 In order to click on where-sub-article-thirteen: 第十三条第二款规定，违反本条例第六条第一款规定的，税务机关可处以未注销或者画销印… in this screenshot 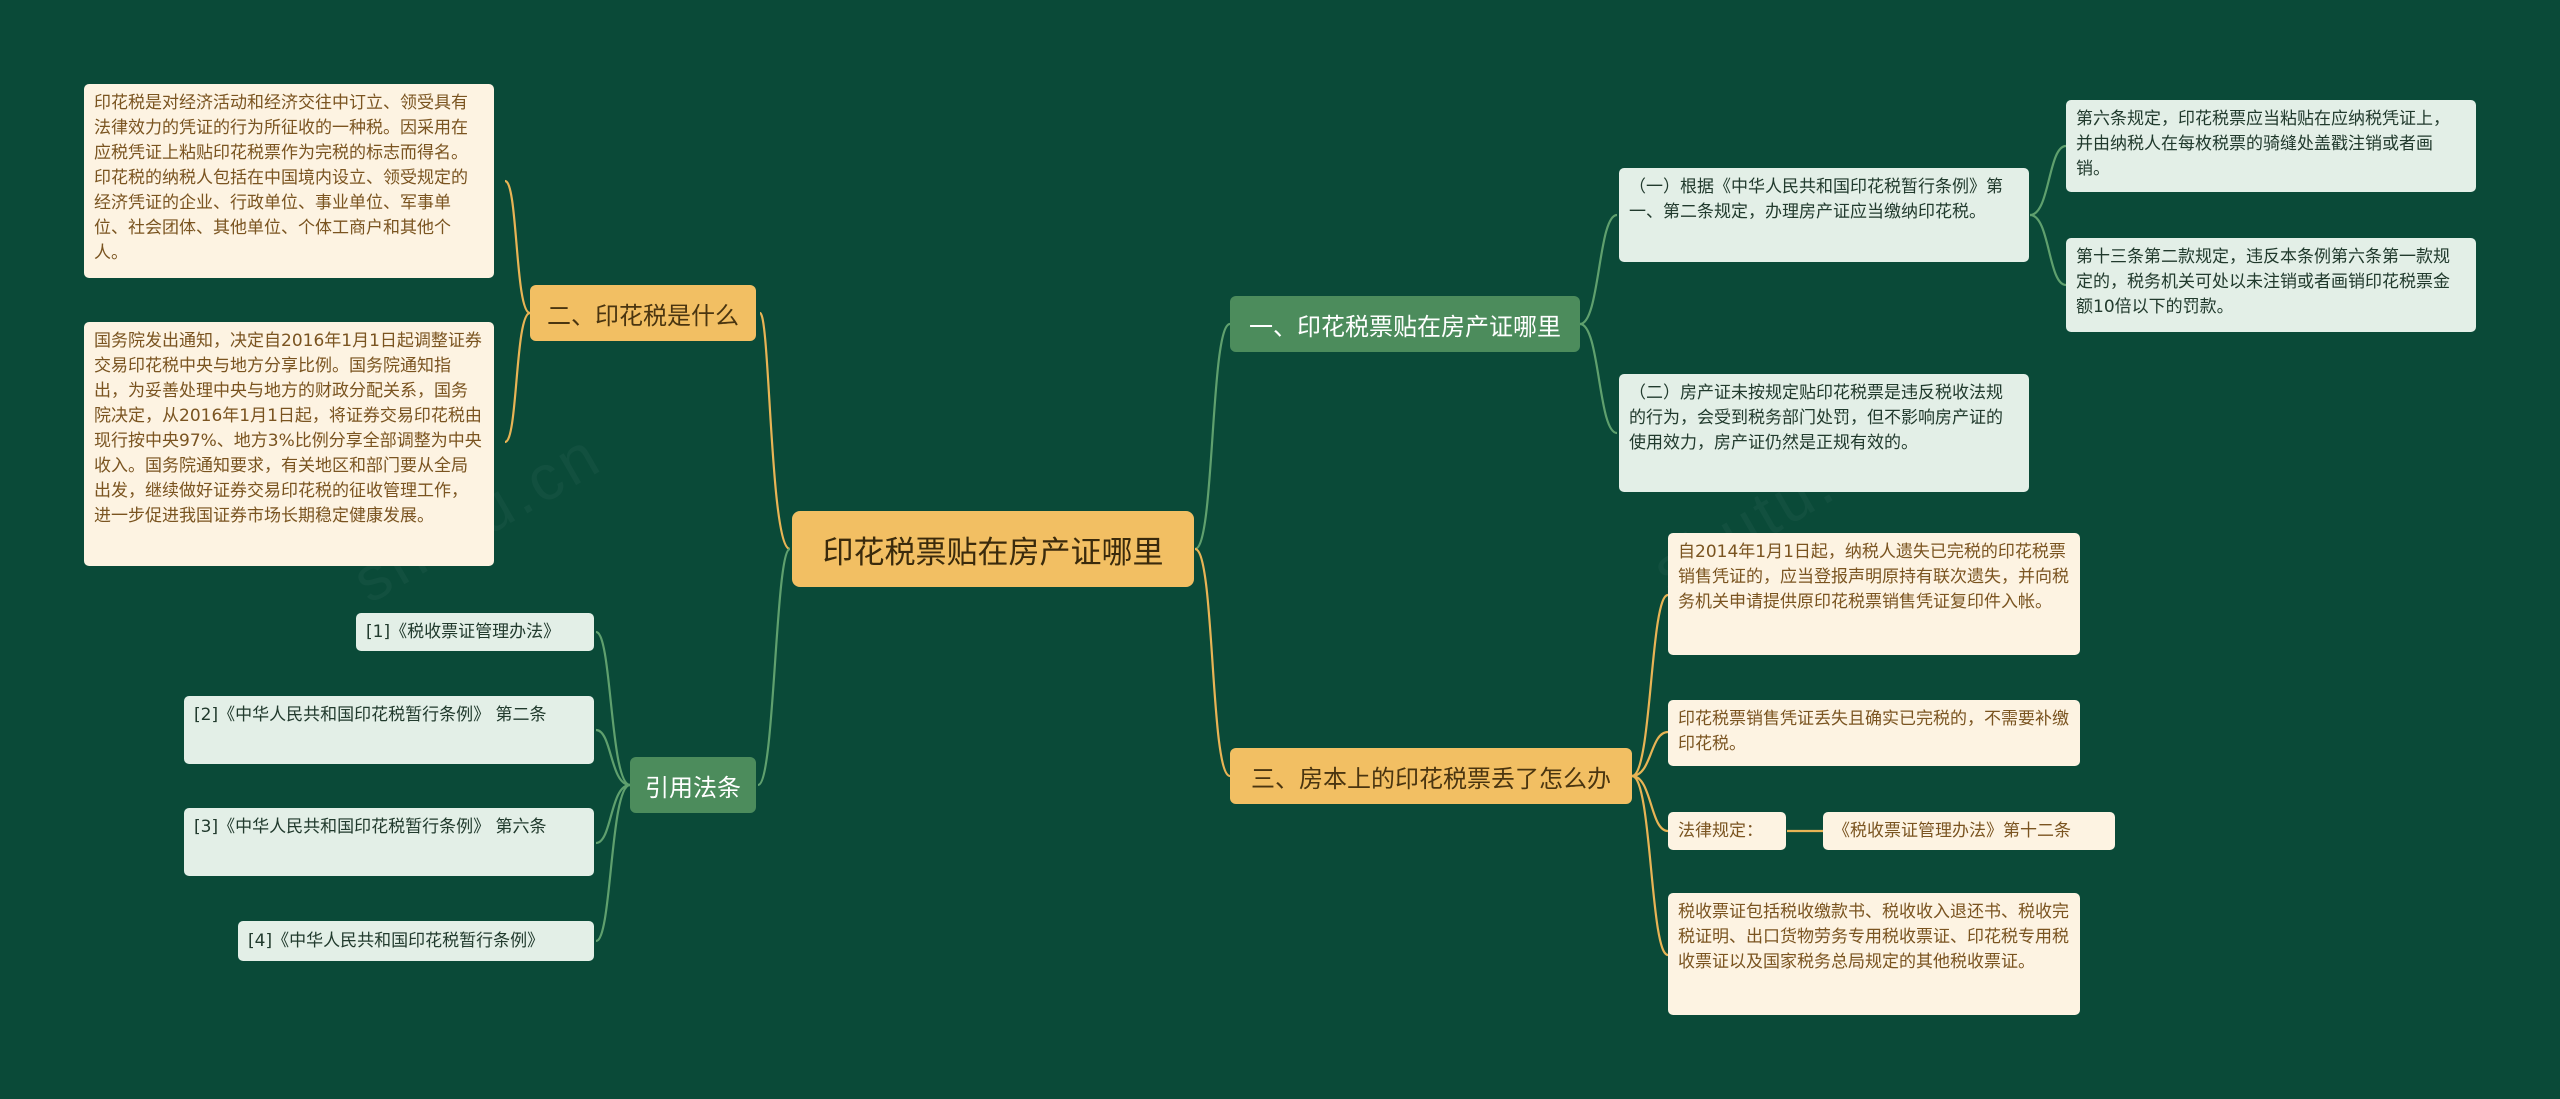, I will do `click(2271, 285)`.